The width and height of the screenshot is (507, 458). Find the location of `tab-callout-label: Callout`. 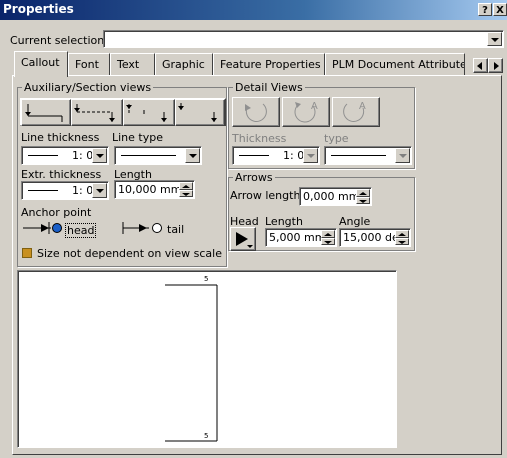

tab-callout-label: Callout is located at coordinates (40, 62).